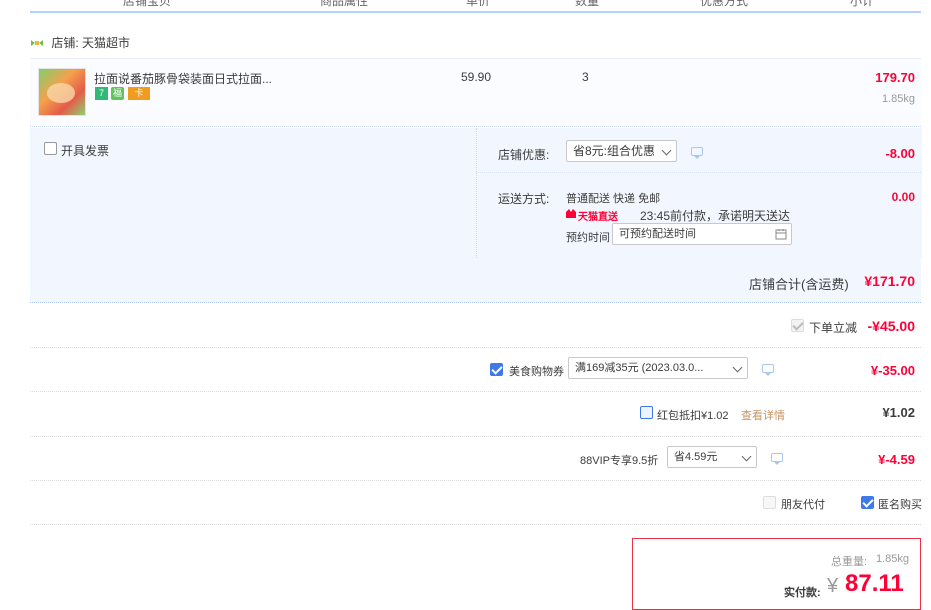 This screenshot has height=610, width=931. I want to click on seven-day-return-icon: 7, so click(101, 93).